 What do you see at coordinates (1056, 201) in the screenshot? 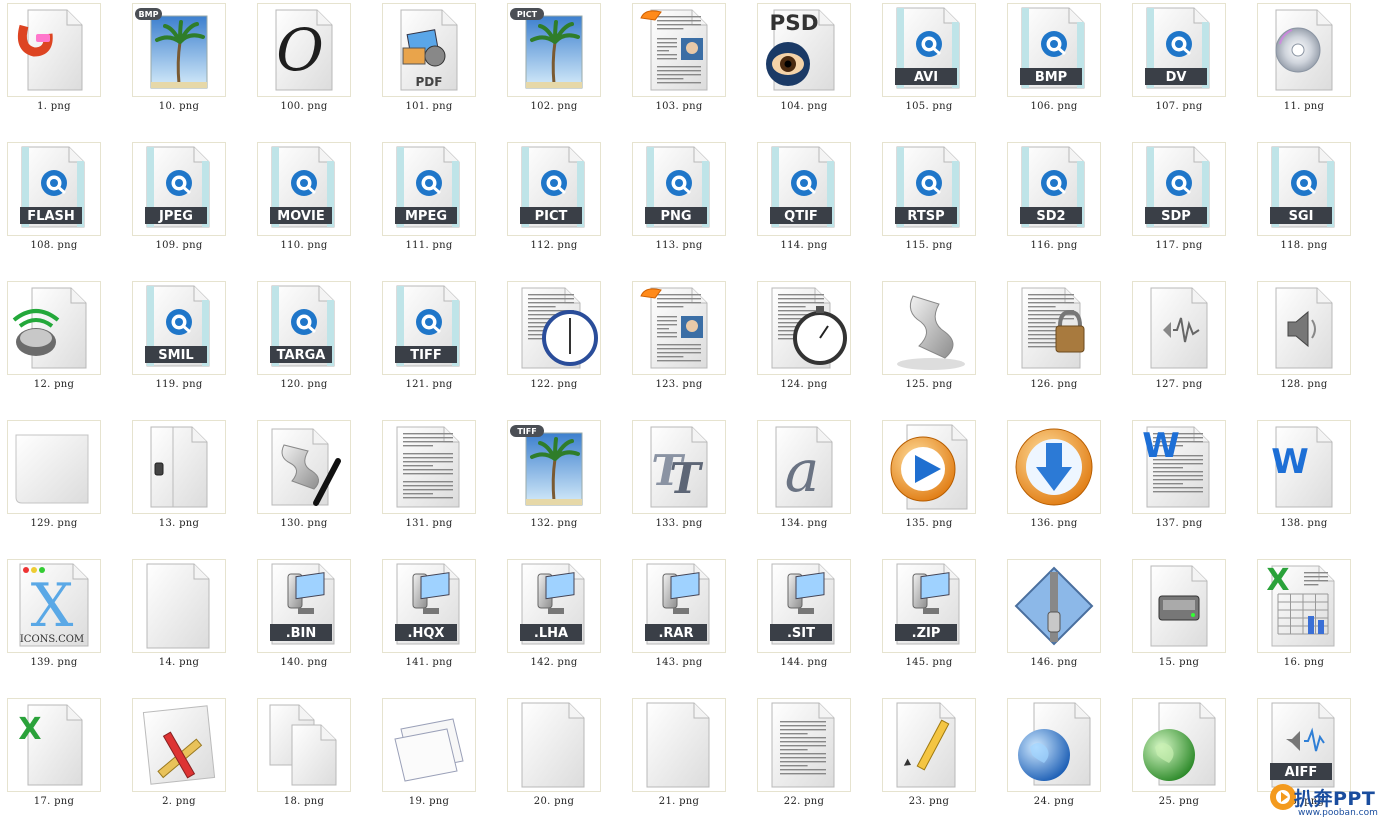
I see `file-icon-item: SD2 116. png` at bounding box center [1056, 201].